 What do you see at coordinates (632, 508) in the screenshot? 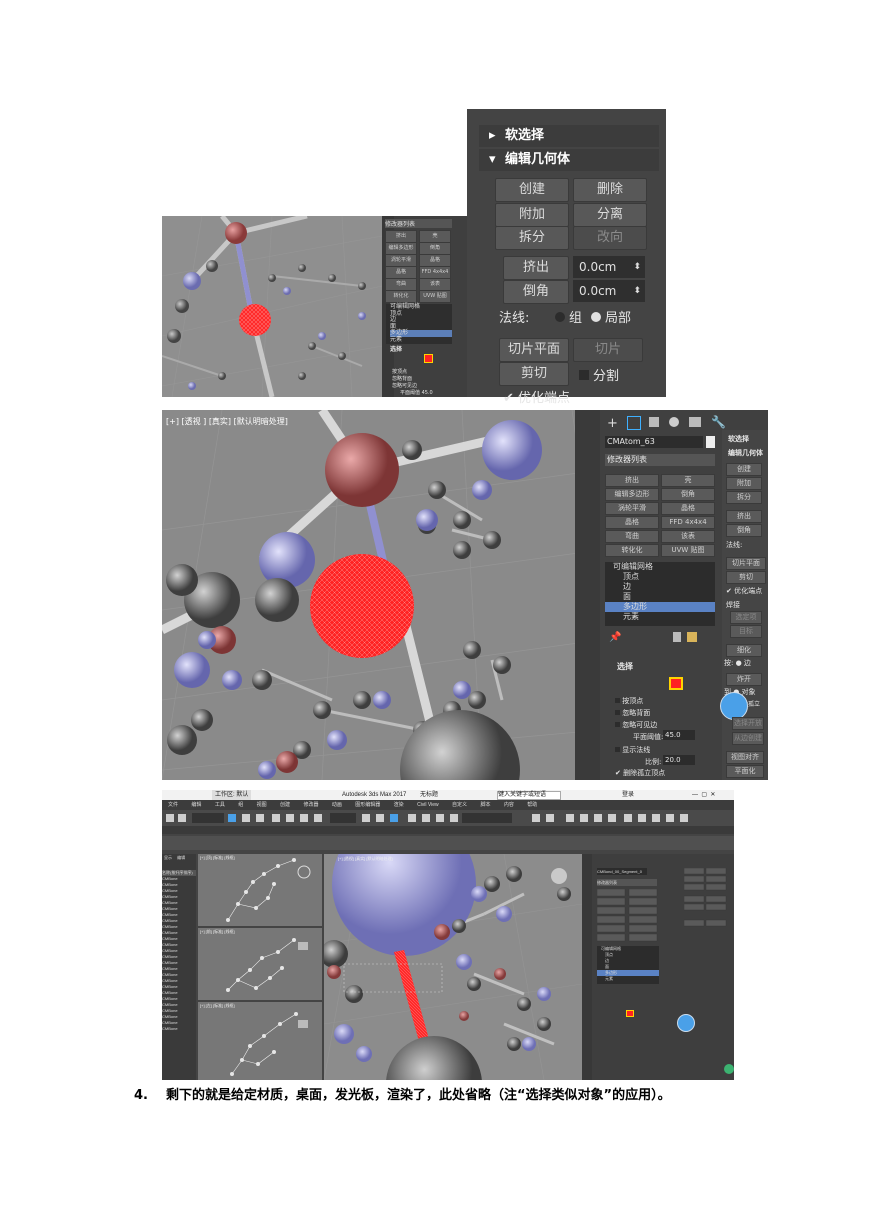
I see `modifier-btn-4: 涡轮平滑` at bounding box center [632, 508].